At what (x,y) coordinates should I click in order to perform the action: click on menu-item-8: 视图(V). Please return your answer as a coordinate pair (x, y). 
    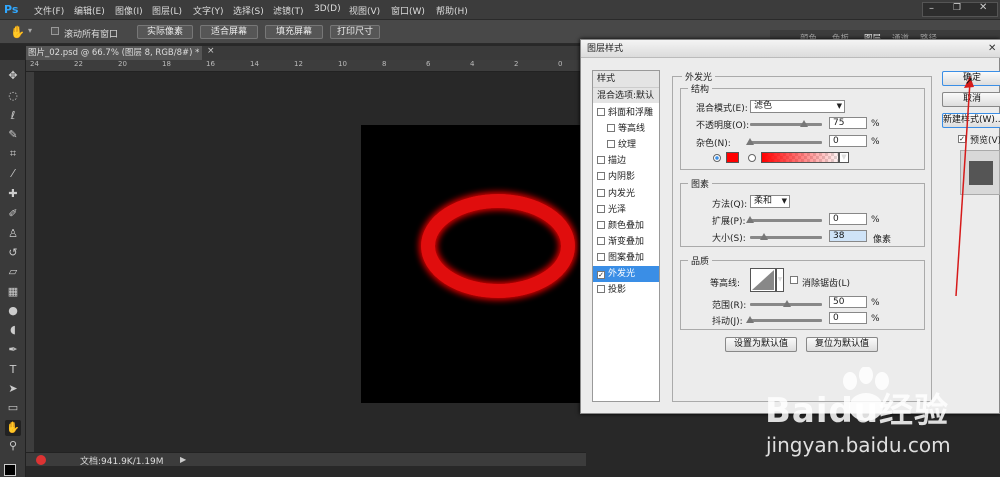
    Looking at the image, I should click on (364, 10).